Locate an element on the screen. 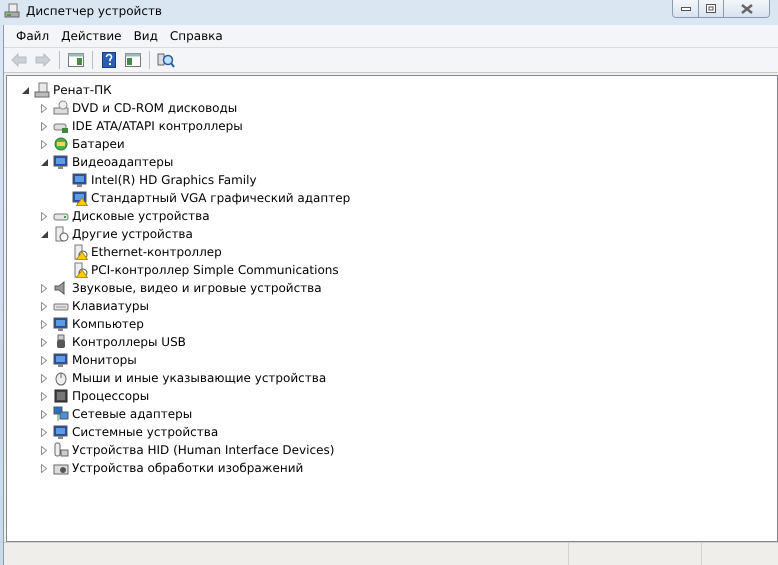  unknown-device-icon is located at coordinates (61, 234).